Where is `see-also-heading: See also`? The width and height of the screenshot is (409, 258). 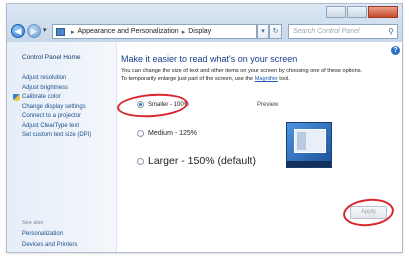
see-also-heading: See also is located at coordinates (33, 223).